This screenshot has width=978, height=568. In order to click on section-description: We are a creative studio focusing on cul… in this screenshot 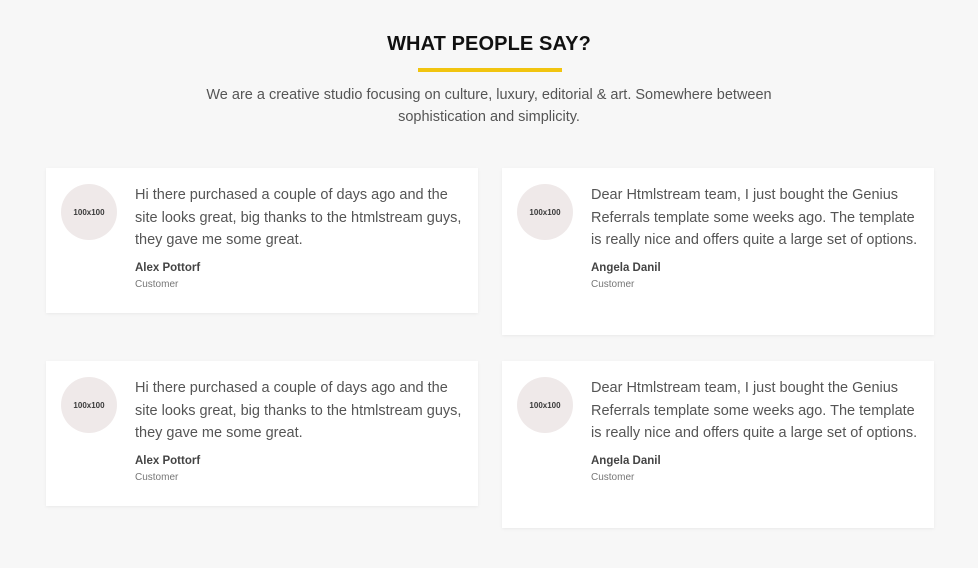, I will do `click(489, 106)`.